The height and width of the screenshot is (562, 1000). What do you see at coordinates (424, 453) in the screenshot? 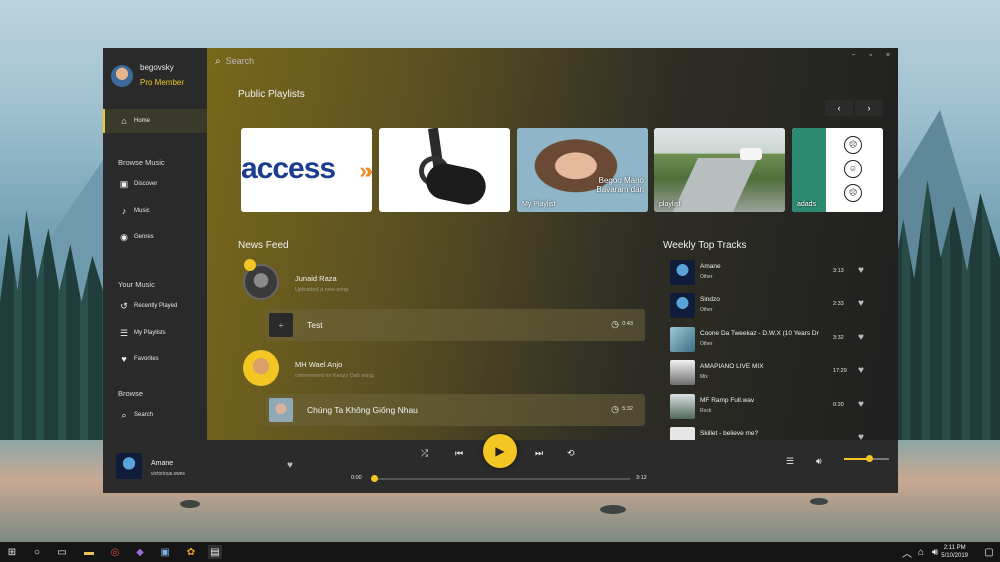
I see `shuffle-icon: ⤮` at bounding box center [424, 453].